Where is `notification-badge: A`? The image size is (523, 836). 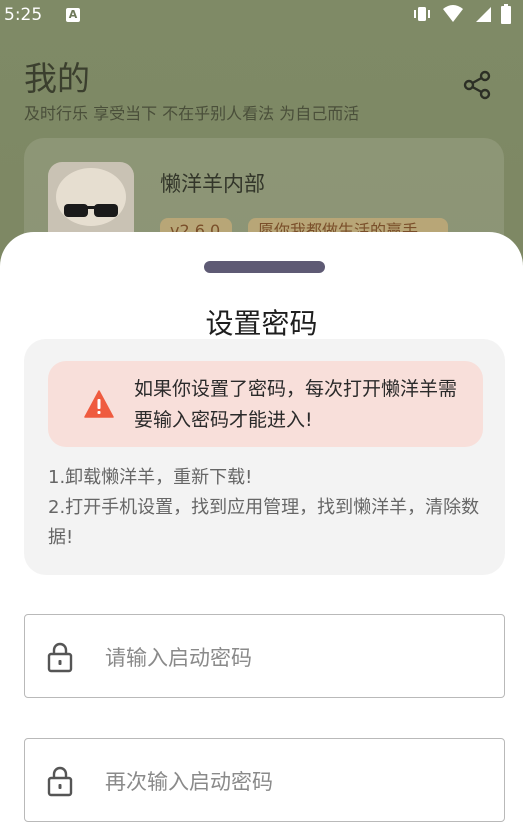
notification-badge: A is located at coordinates (73, 15).